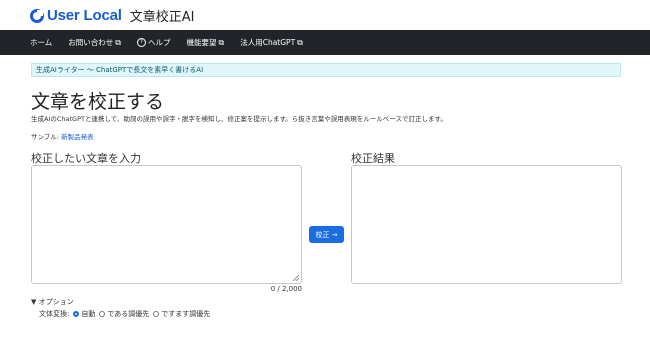  Describe the element at coordinates (286, 289) in the screenshot. I see `char-counter: 0 / 2,000` at that location.